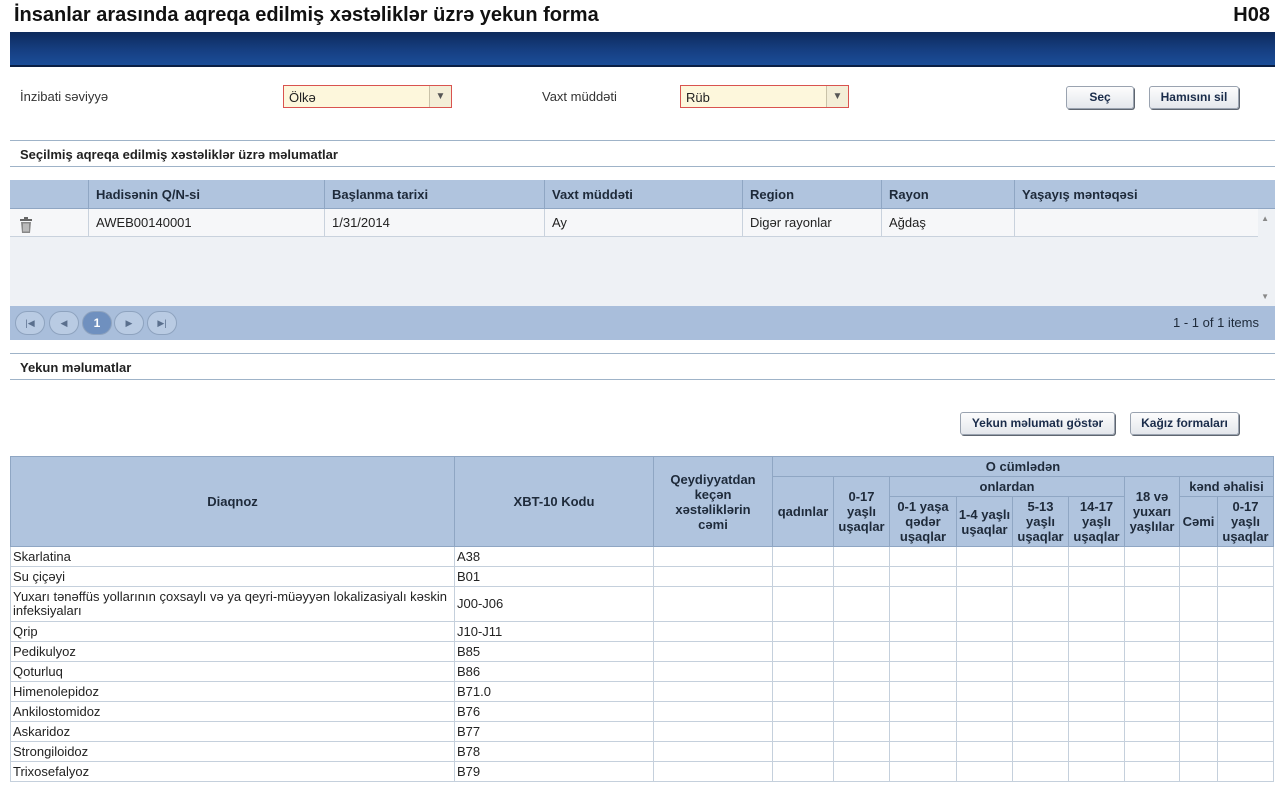 This screenshot has width=1286, height=785. I want to click on page-number-button: 1, so click(97, 323).